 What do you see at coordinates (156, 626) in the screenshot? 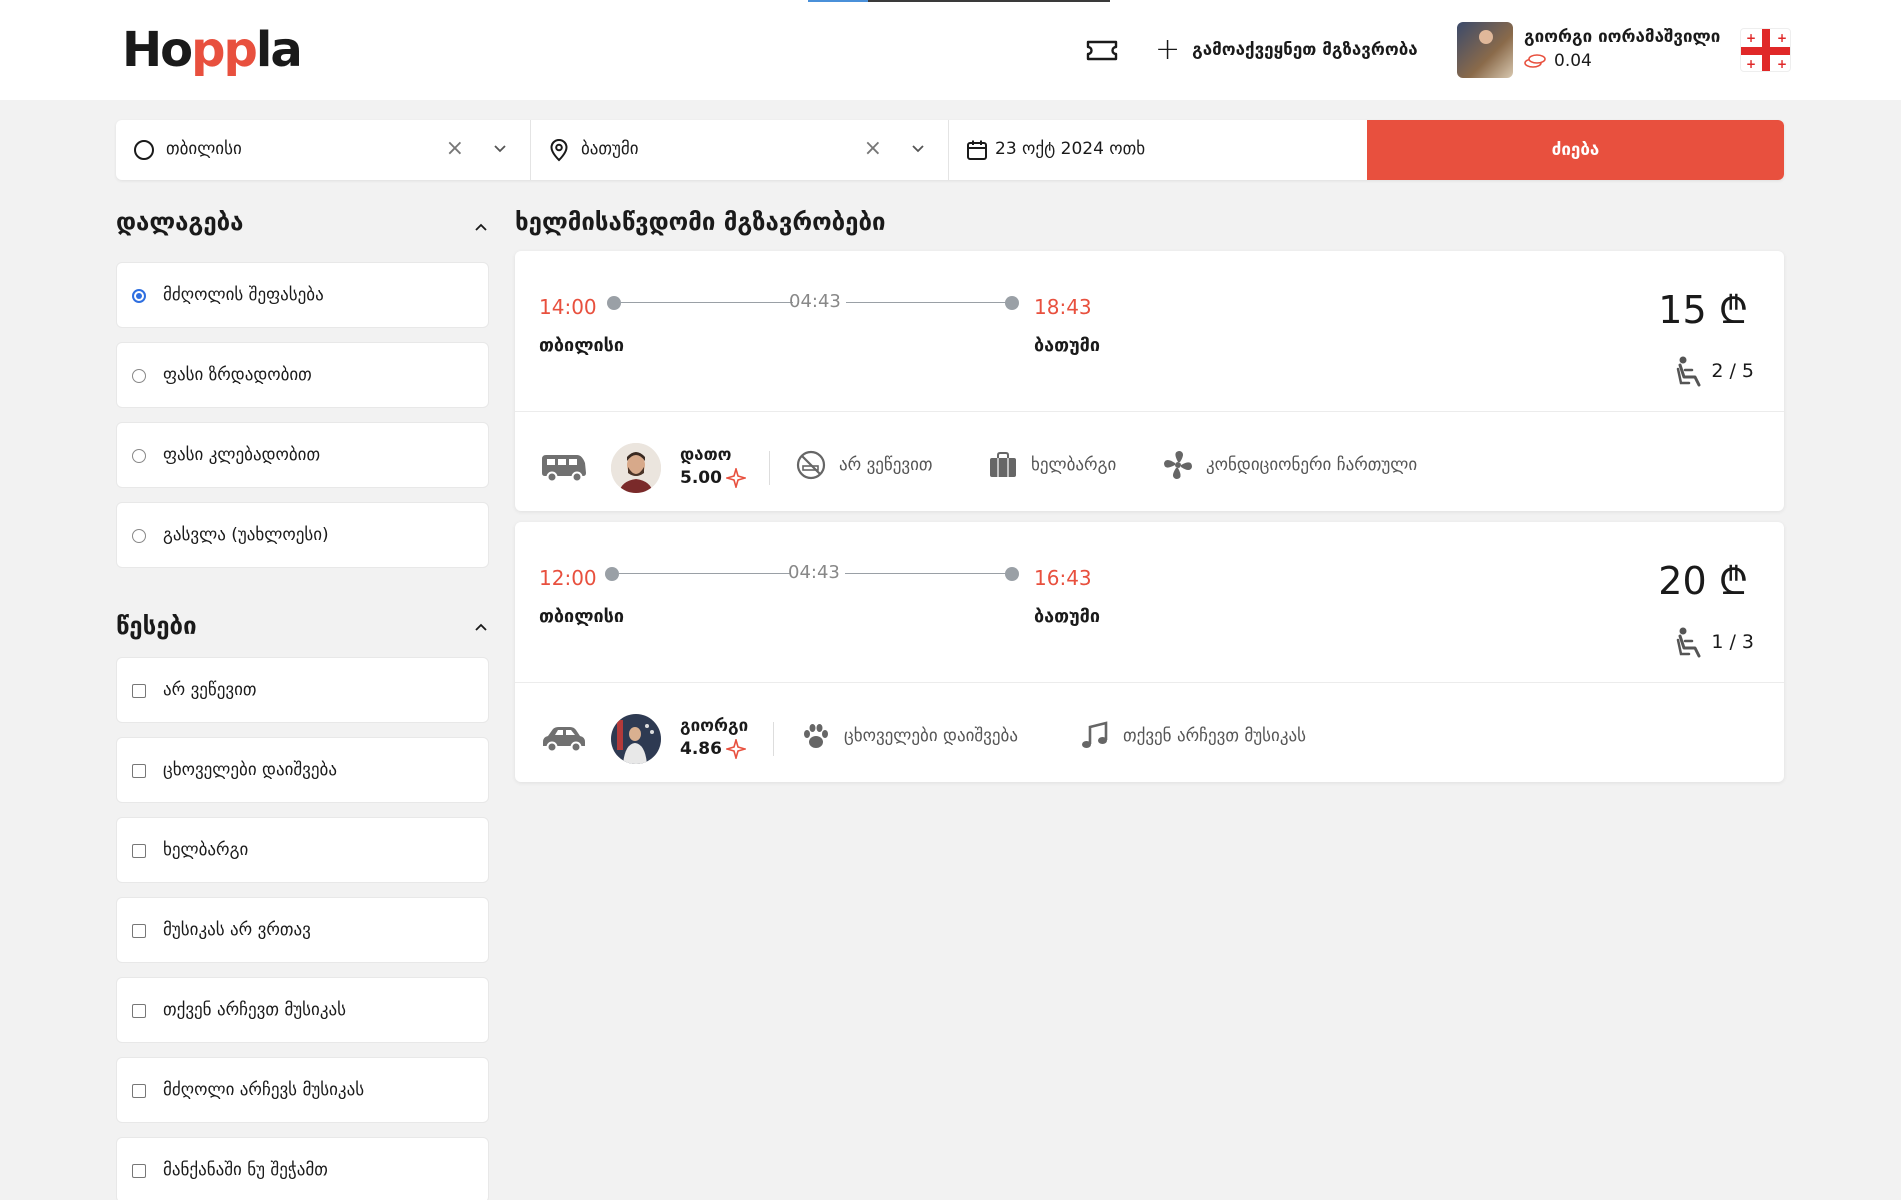
I see `rules-title: წესები` at bounding box center [156, 626].